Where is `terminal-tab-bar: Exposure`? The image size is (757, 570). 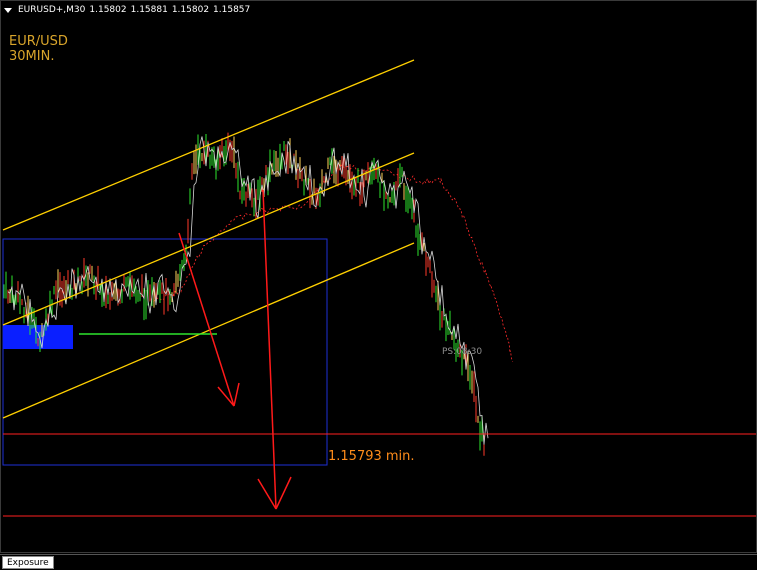
terminal-tab-bar: Exposure is located at coordinates (378, 562).